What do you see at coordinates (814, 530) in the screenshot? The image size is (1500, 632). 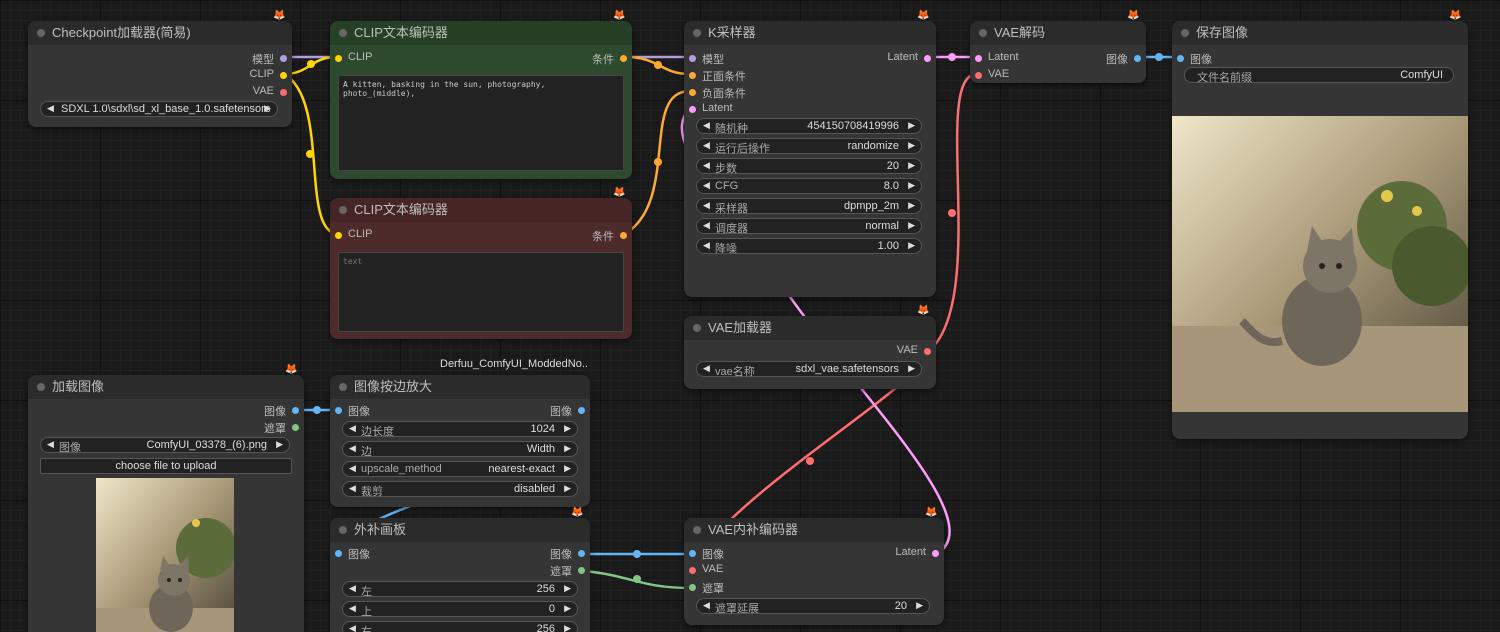 I see `node-title-bar: VAE内补编码器` at bounding box center [814, 530].